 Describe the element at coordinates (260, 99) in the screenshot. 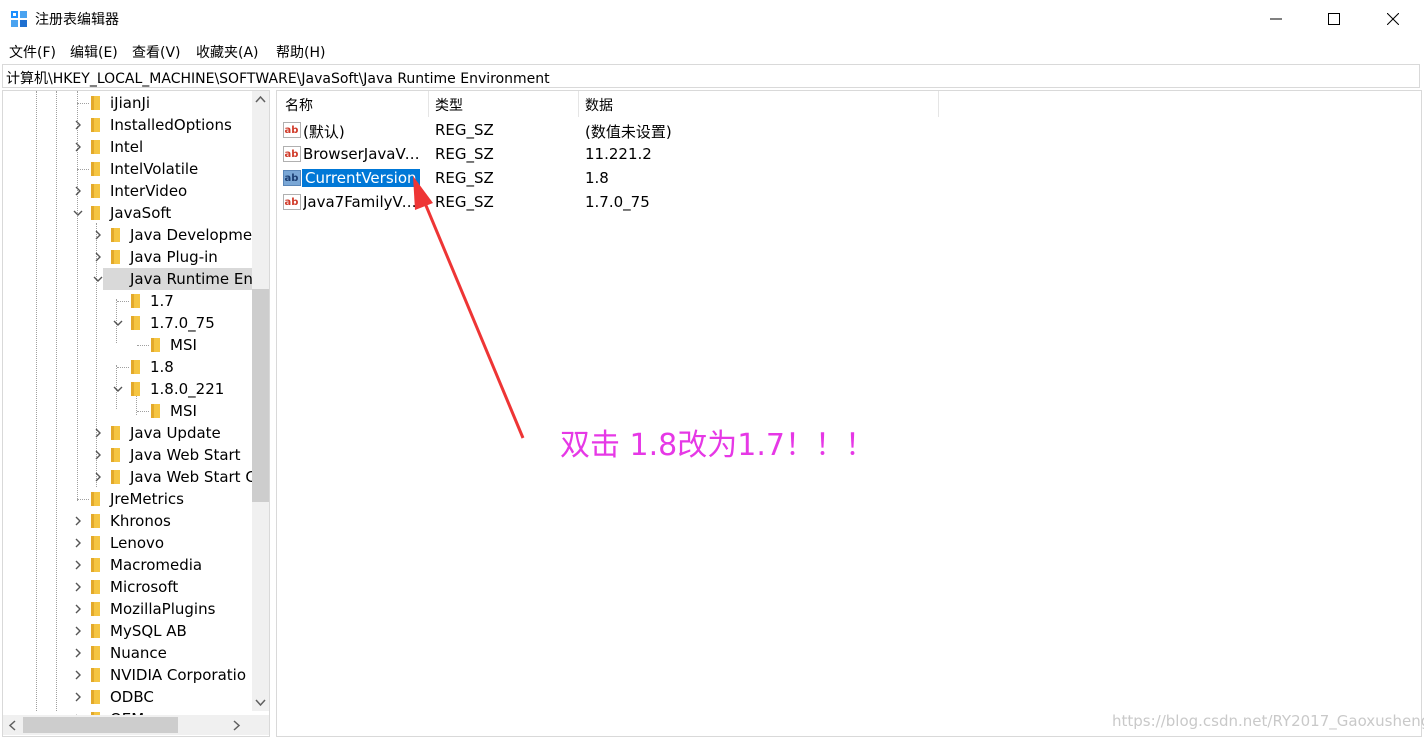

I see `scroll-up-icon` at that location.